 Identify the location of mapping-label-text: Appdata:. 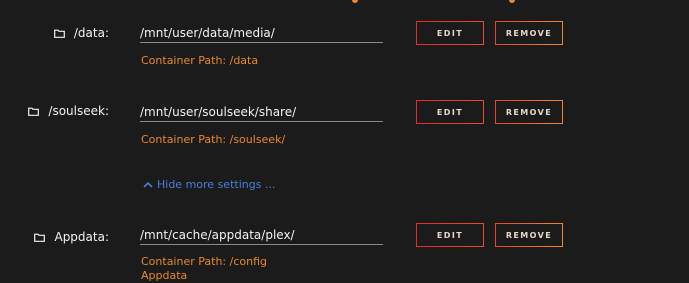
(81, 237).